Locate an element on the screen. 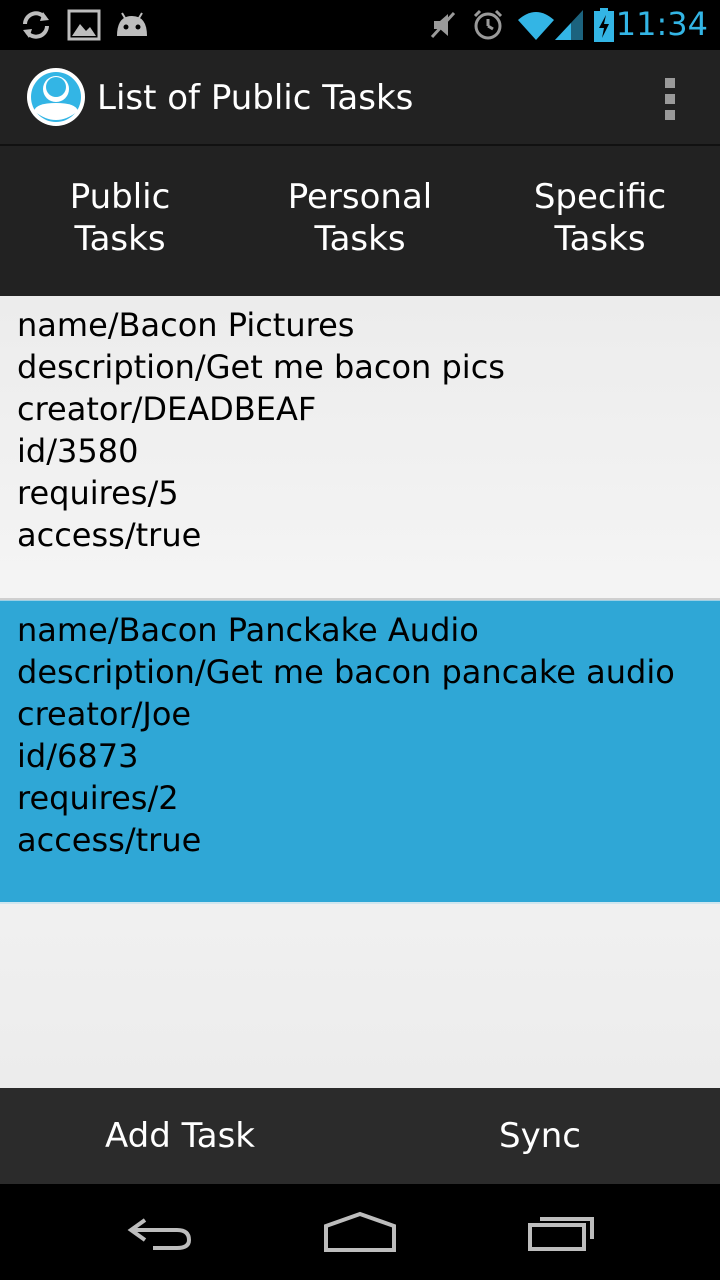 The width and height of the screenshot is (720, 1280). wifi-icon is located at coordinates (536, 25).